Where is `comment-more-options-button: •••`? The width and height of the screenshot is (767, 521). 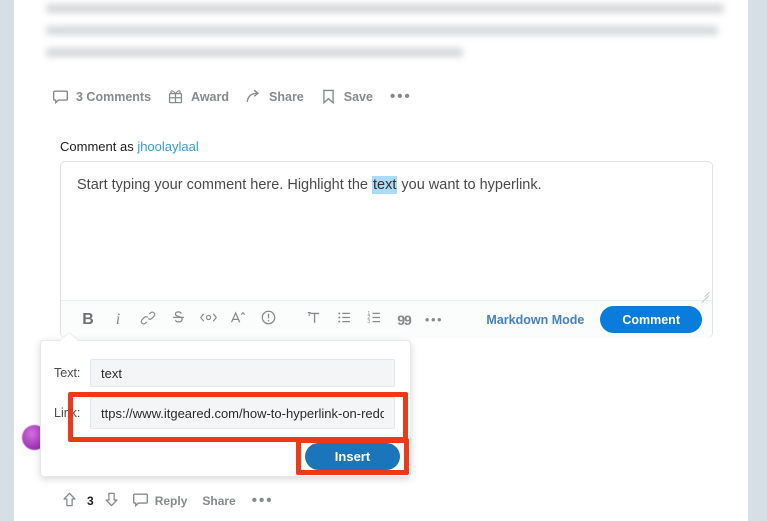
comment-more-options-button: ••• is located at coordinates (263, 501).